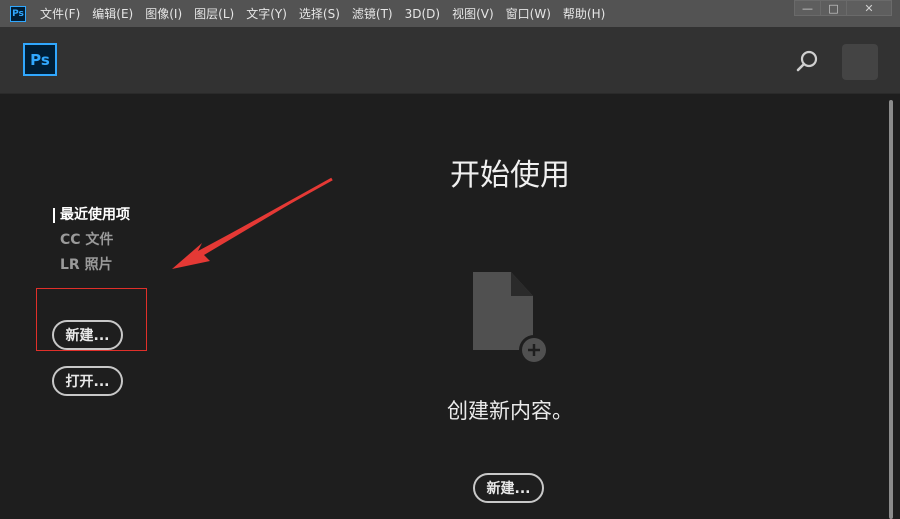  What do you see at coordinates (860, 62) in the screenshot?
I see `user-avatar` at bounding box center [860, 62].